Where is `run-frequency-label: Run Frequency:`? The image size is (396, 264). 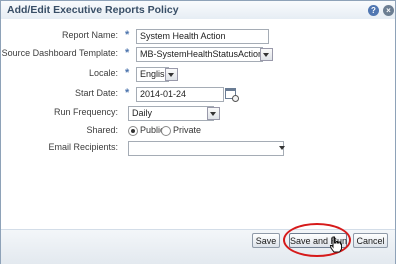 run-frequency-label: Run Frequency: is located at coordinates (85, 112).